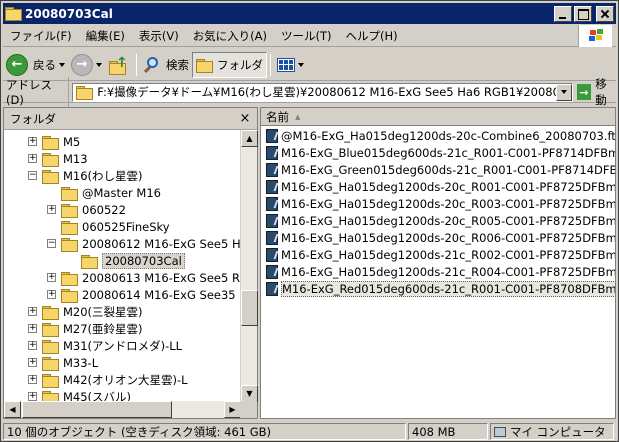  I want to click on address-dropdown-button, so click(563, 92).